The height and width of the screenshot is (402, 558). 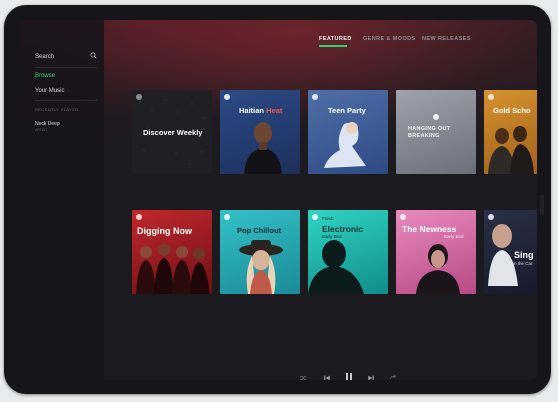 I want to click on playlist-title: Discover Weekly, so click(x=173, y=132).